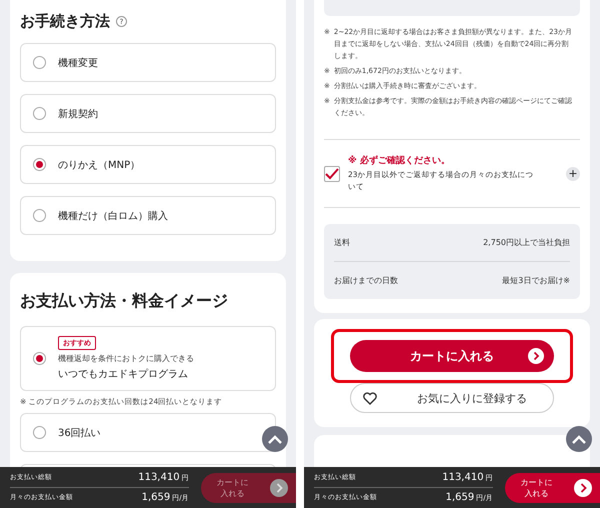 This screenshot has height=508, width=600. Describe the element at coordinates (573, 173) in the screenshot. I see `expand-button: +` at that location.